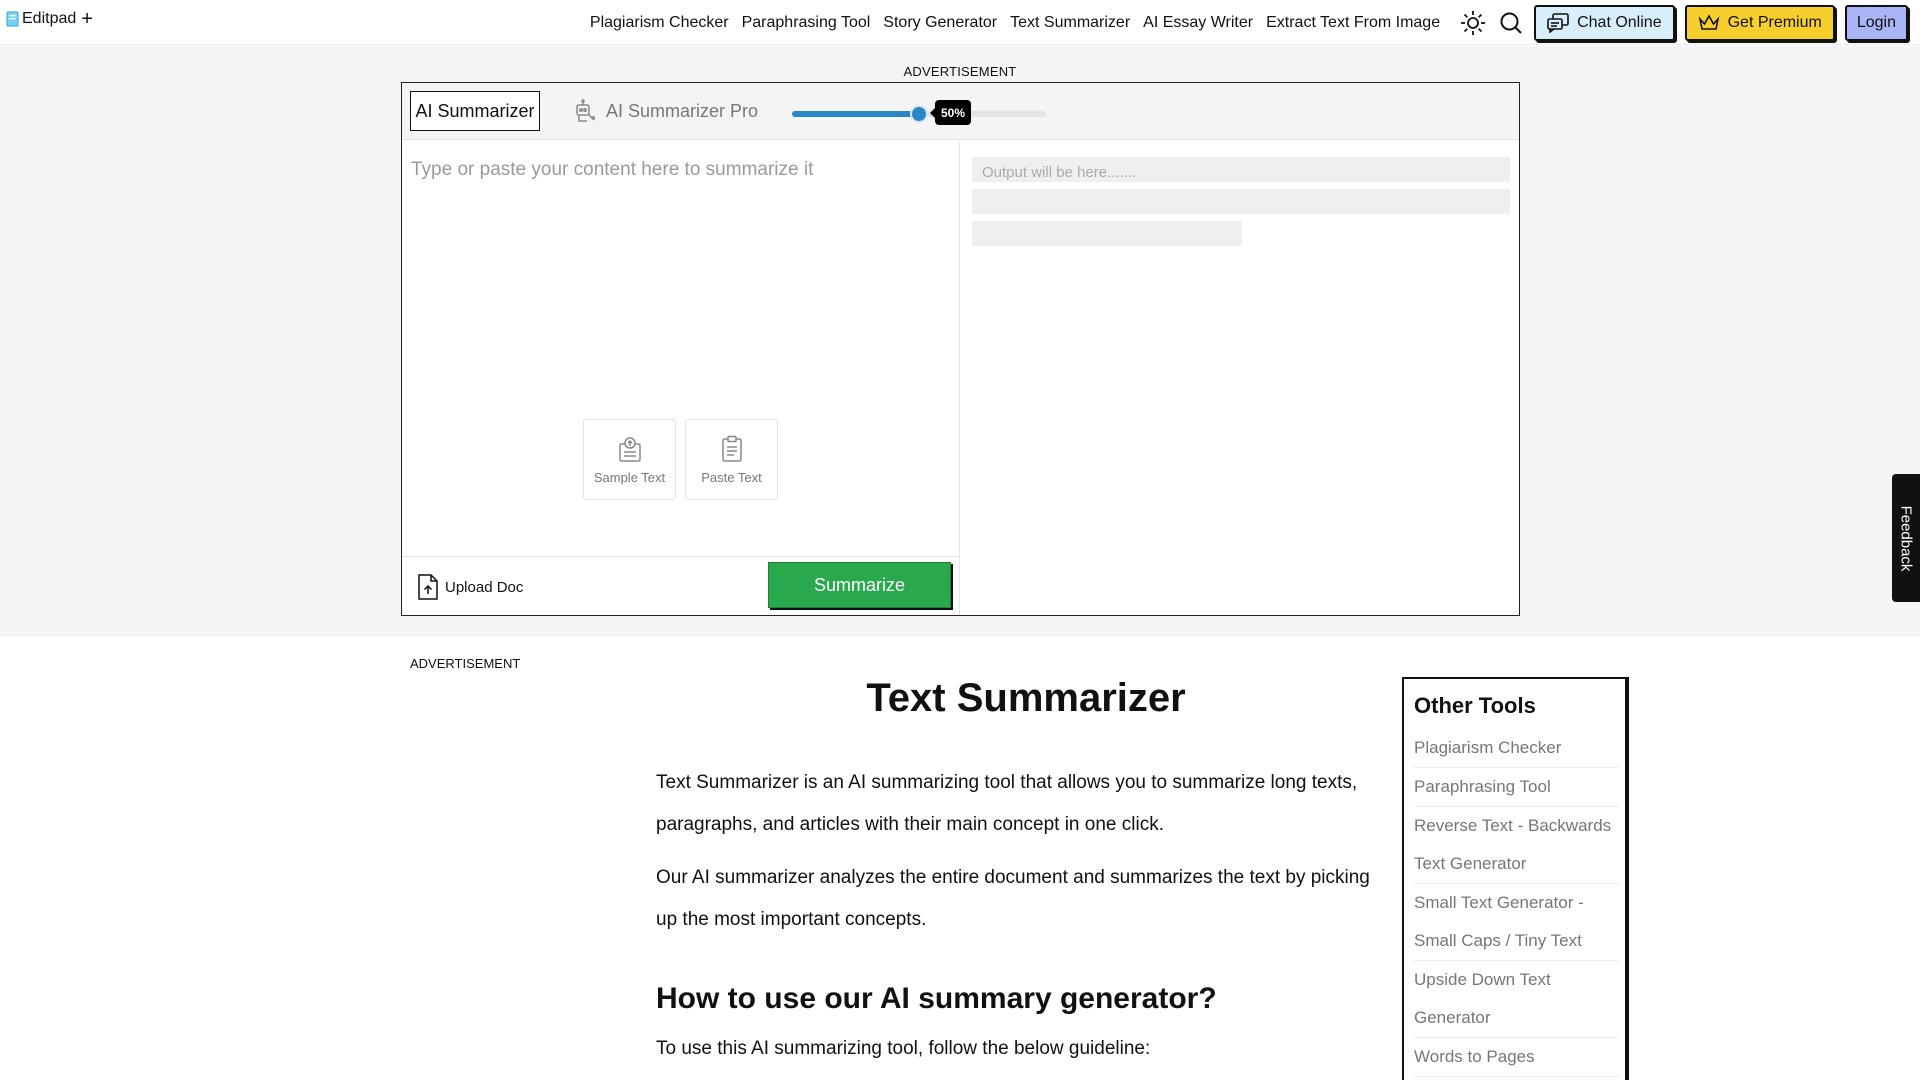 The height and width of the screenshot is (1080, 1920). I want to click on editpad-logo-icon, so click(12, 18).